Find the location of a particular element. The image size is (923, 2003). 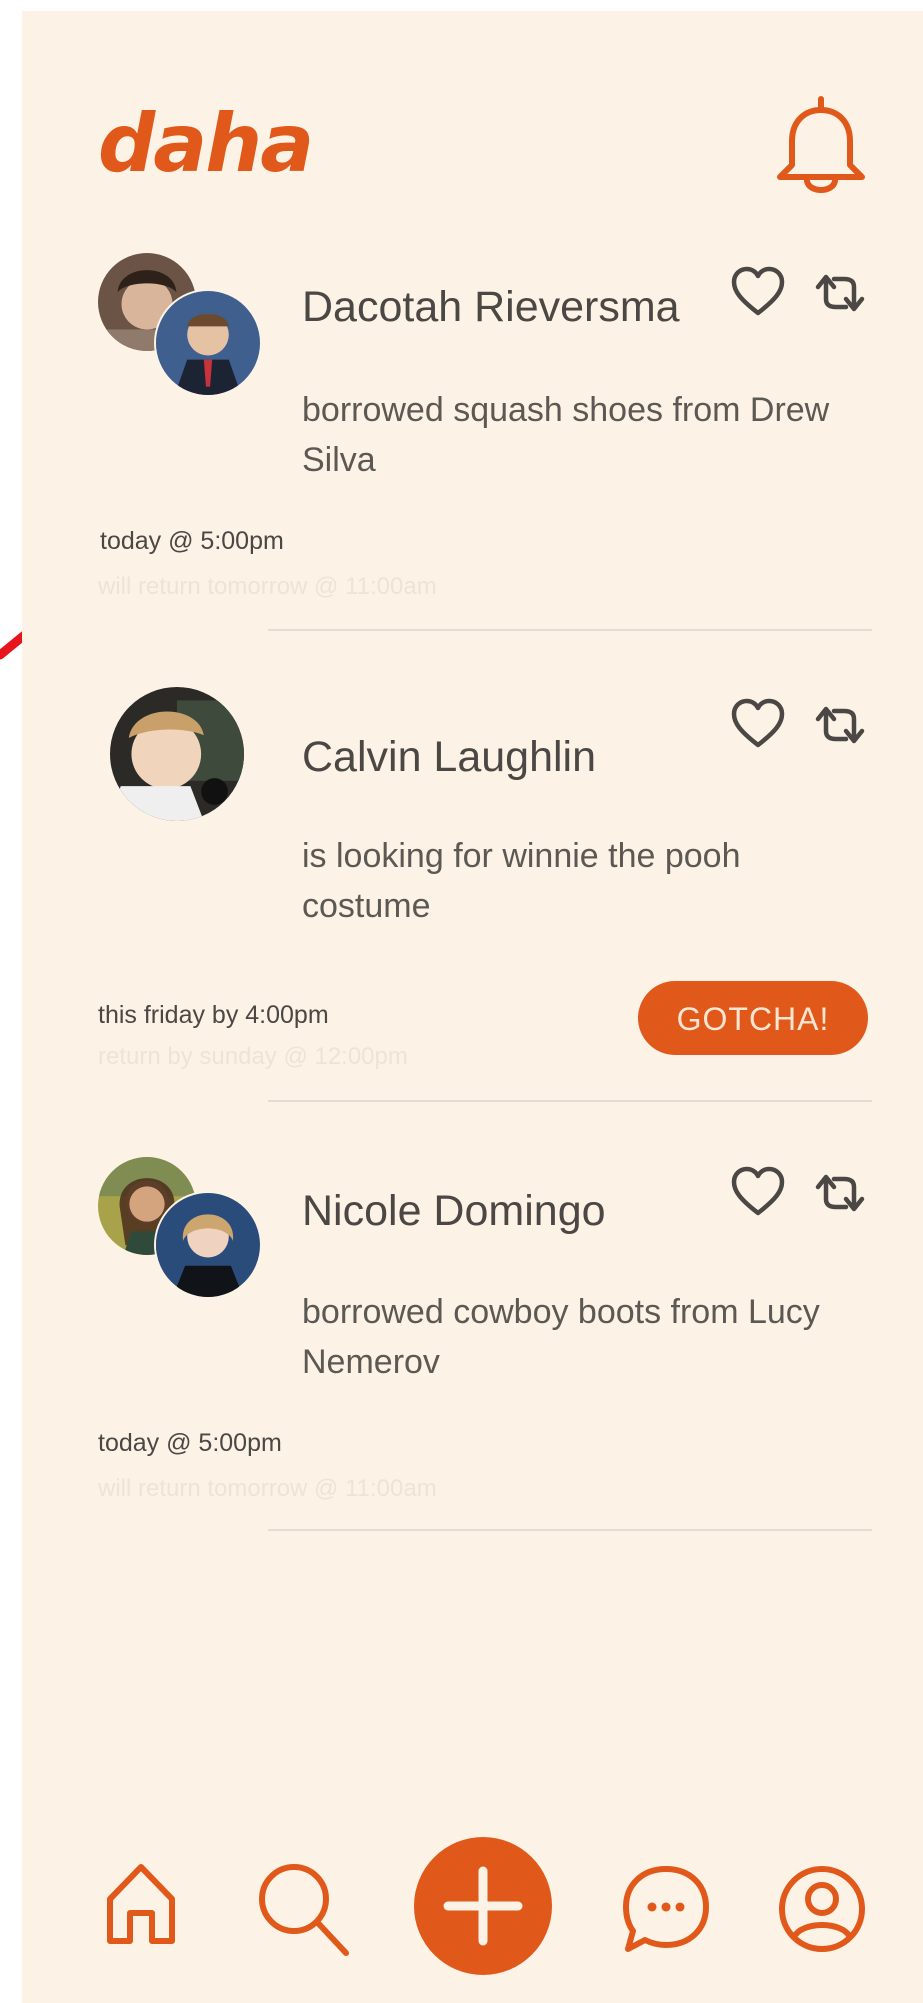

profile-icon is located at coordinates (822, 1909).